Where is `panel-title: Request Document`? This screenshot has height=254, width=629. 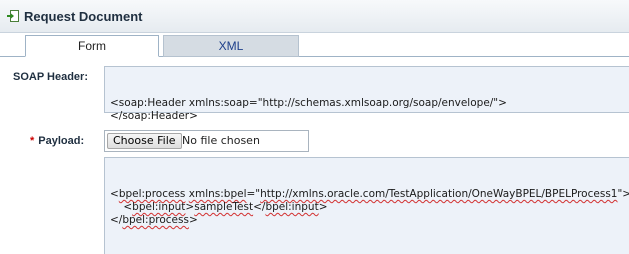 panel-title: Request Document is located at coordinates (83, 16).